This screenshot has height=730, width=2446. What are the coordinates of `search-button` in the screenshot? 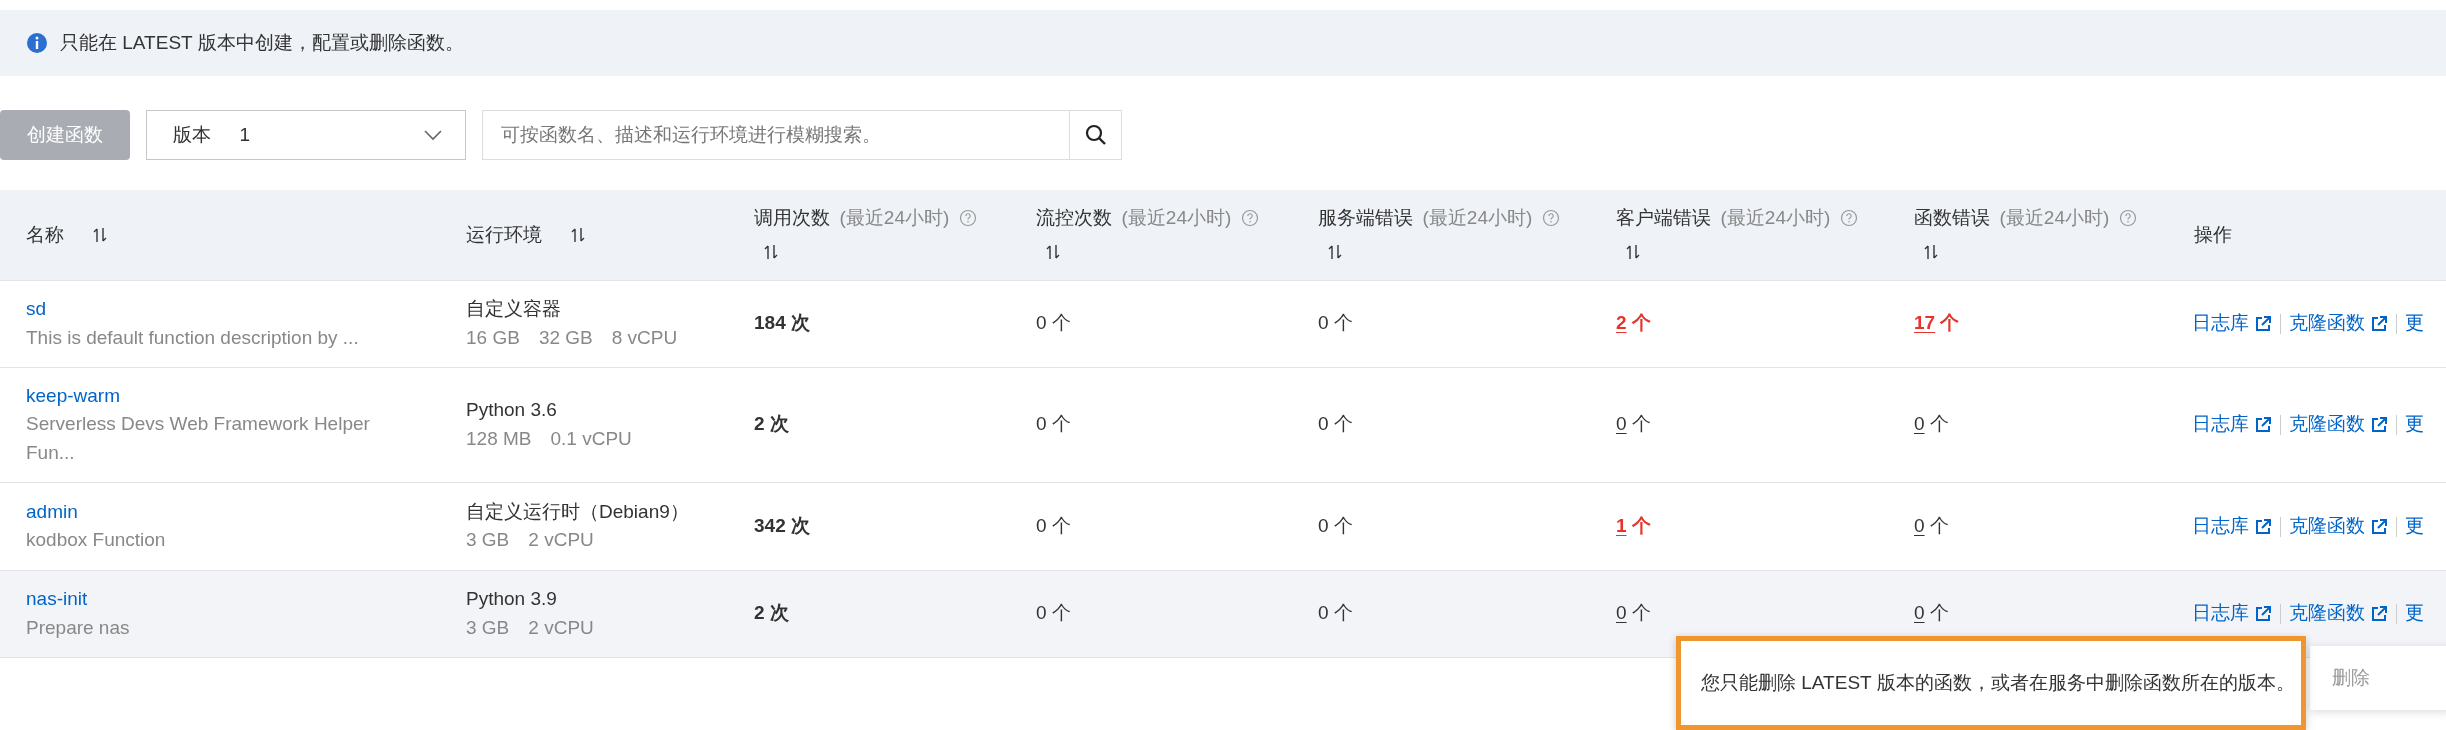 It's located at (1096, 135).